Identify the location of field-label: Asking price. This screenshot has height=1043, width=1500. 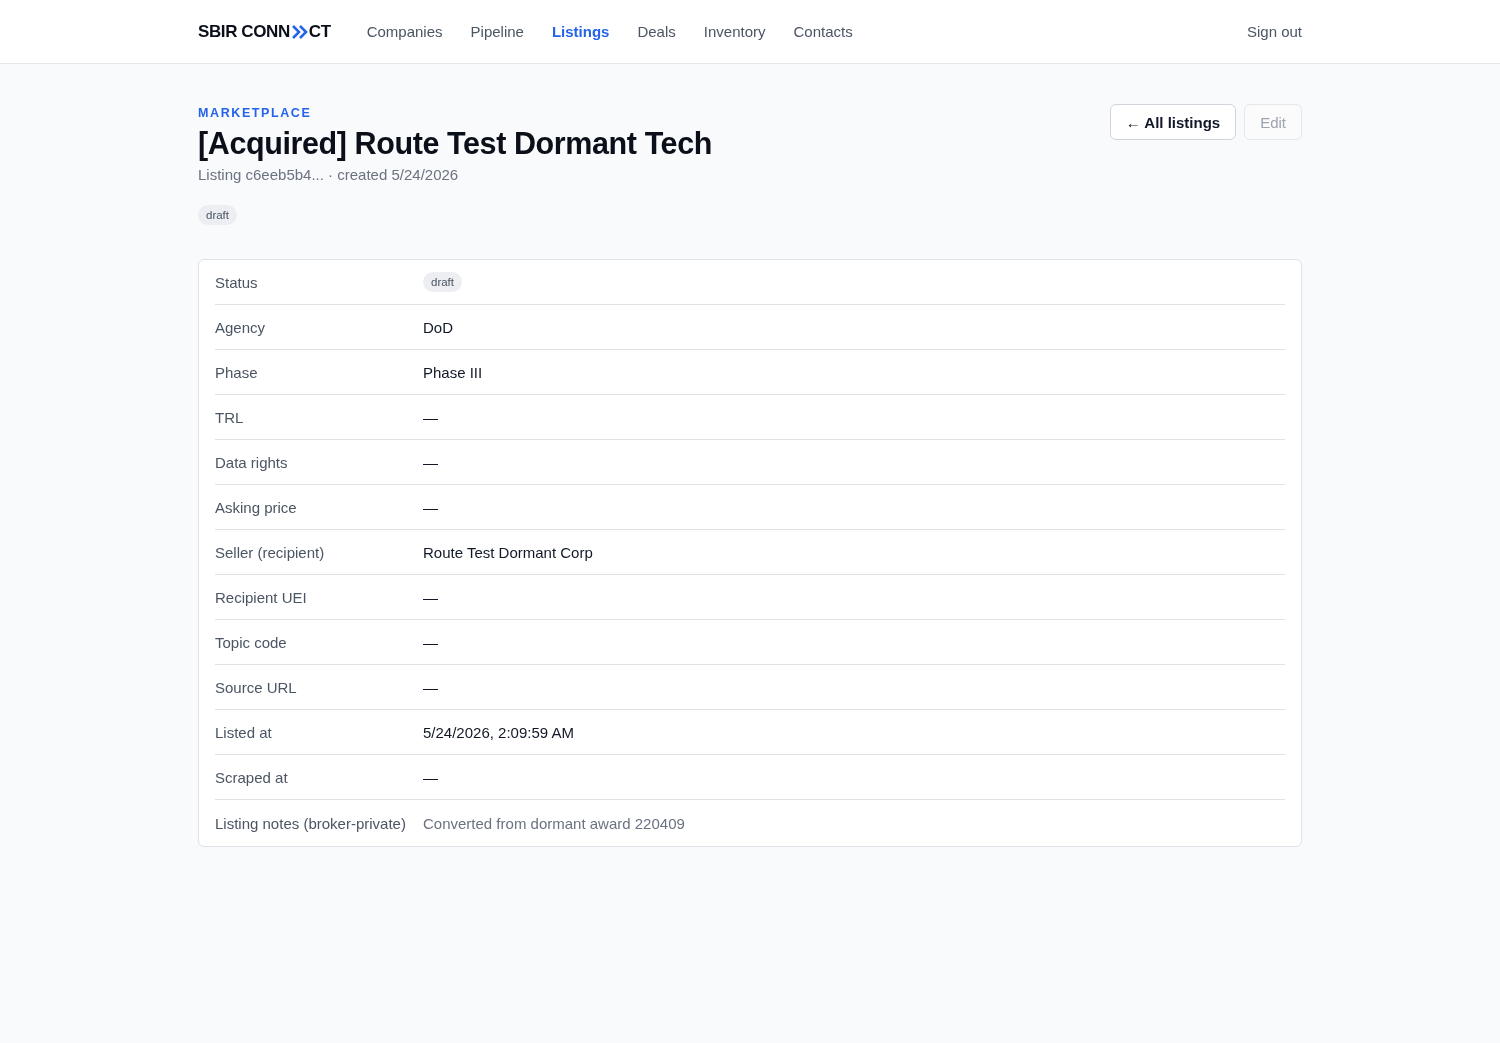
(256, 507).